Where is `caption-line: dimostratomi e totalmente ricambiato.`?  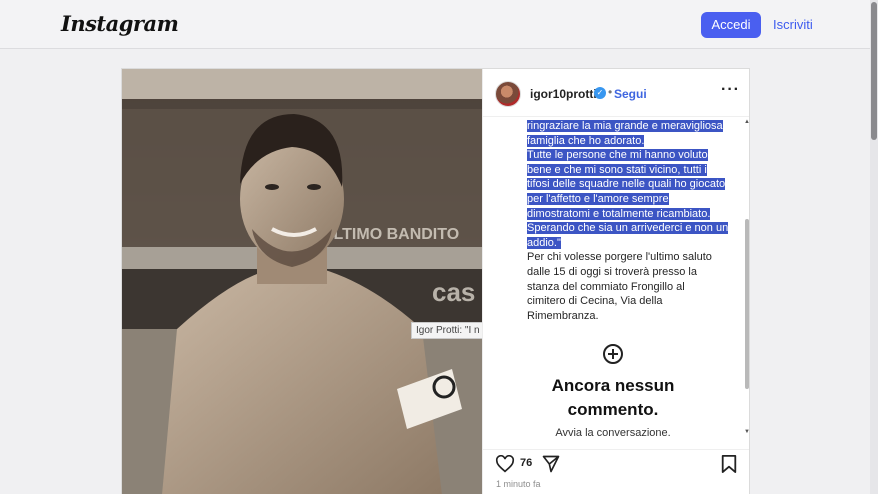 caption-line: dimostratomi e totalmente ricambiato. is located at coordinates (619, 213).